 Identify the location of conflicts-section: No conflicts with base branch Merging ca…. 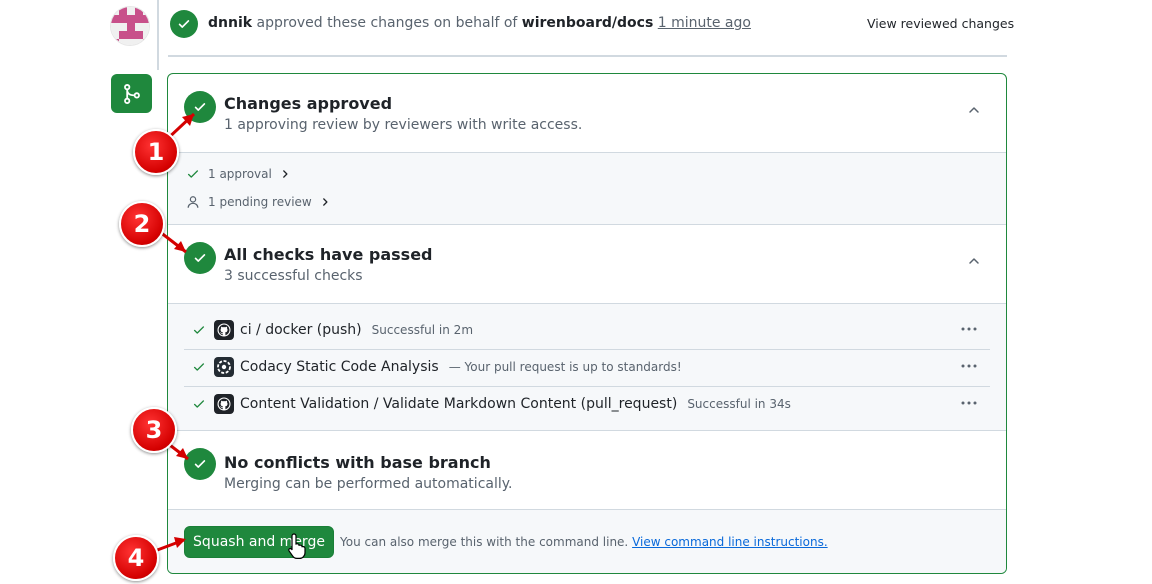
(587, 470).